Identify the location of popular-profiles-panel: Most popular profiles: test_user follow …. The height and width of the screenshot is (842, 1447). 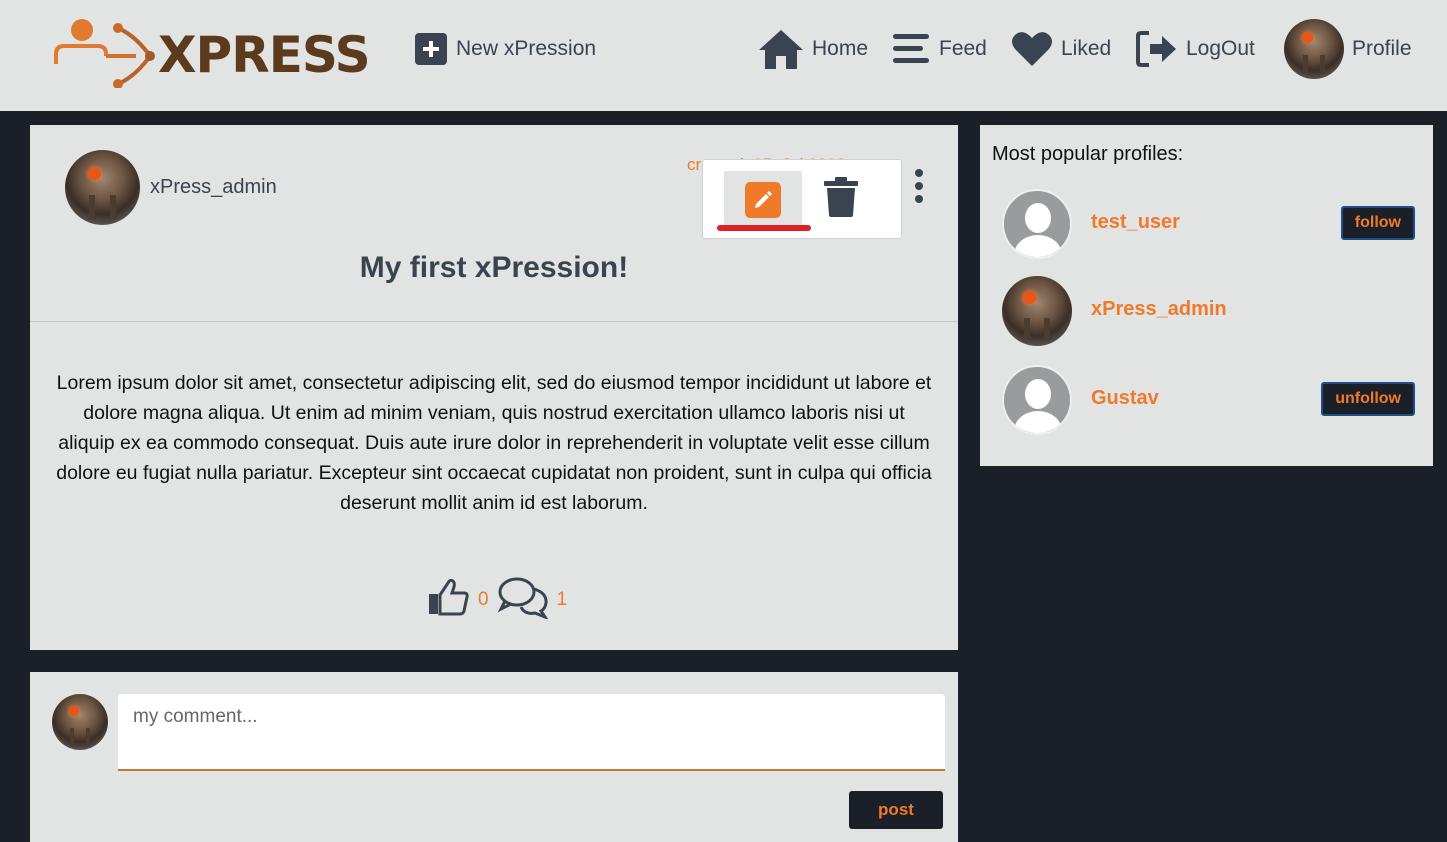
(1206, 295).